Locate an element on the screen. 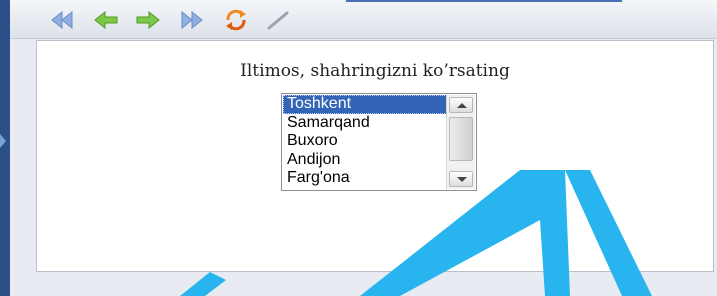 This screenshot has height=296, width=717. refresh-icon is located at coordinates (236, 20).